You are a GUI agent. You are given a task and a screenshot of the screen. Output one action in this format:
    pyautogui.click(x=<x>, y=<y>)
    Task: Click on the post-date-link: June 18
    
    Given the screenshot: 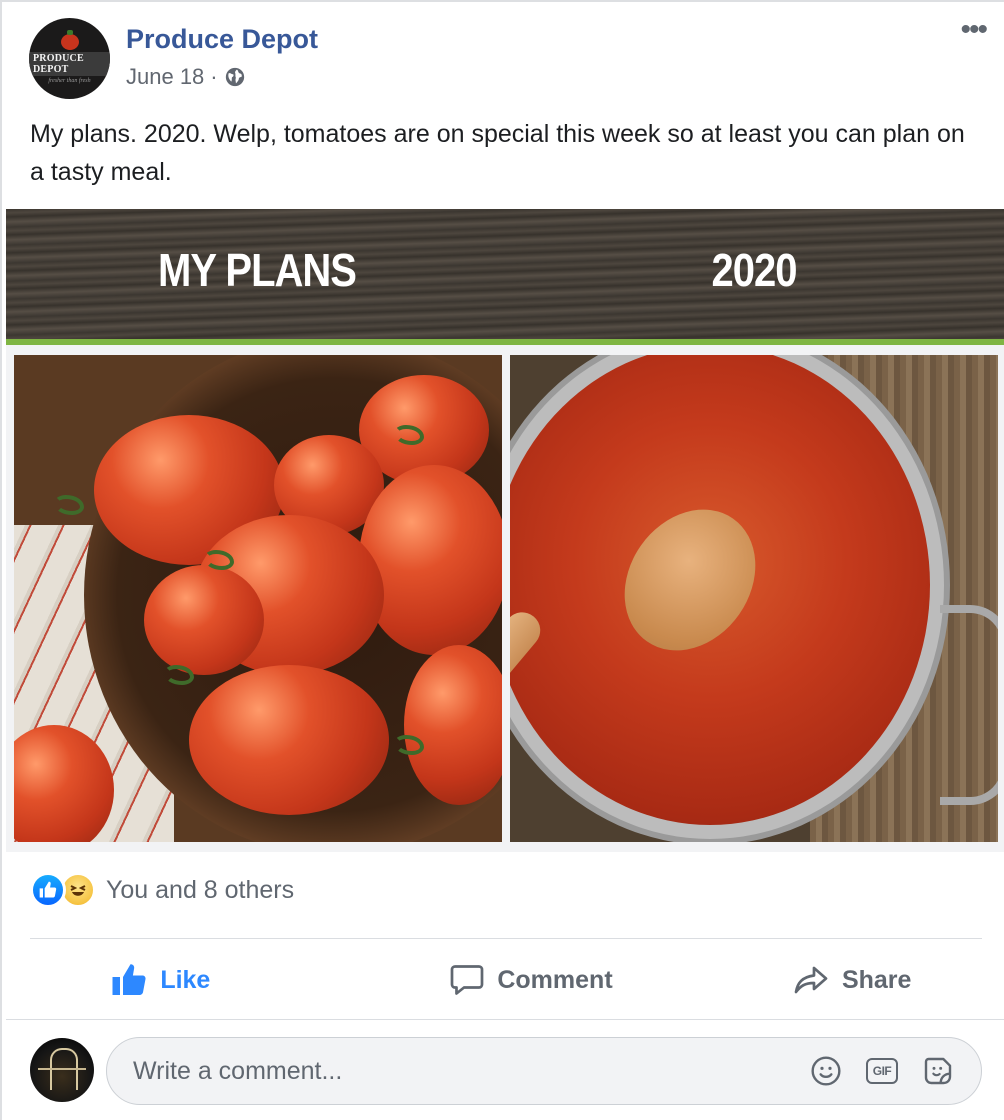 What is the action you would take?
    pyautogui.click(x=165, y=77)
    